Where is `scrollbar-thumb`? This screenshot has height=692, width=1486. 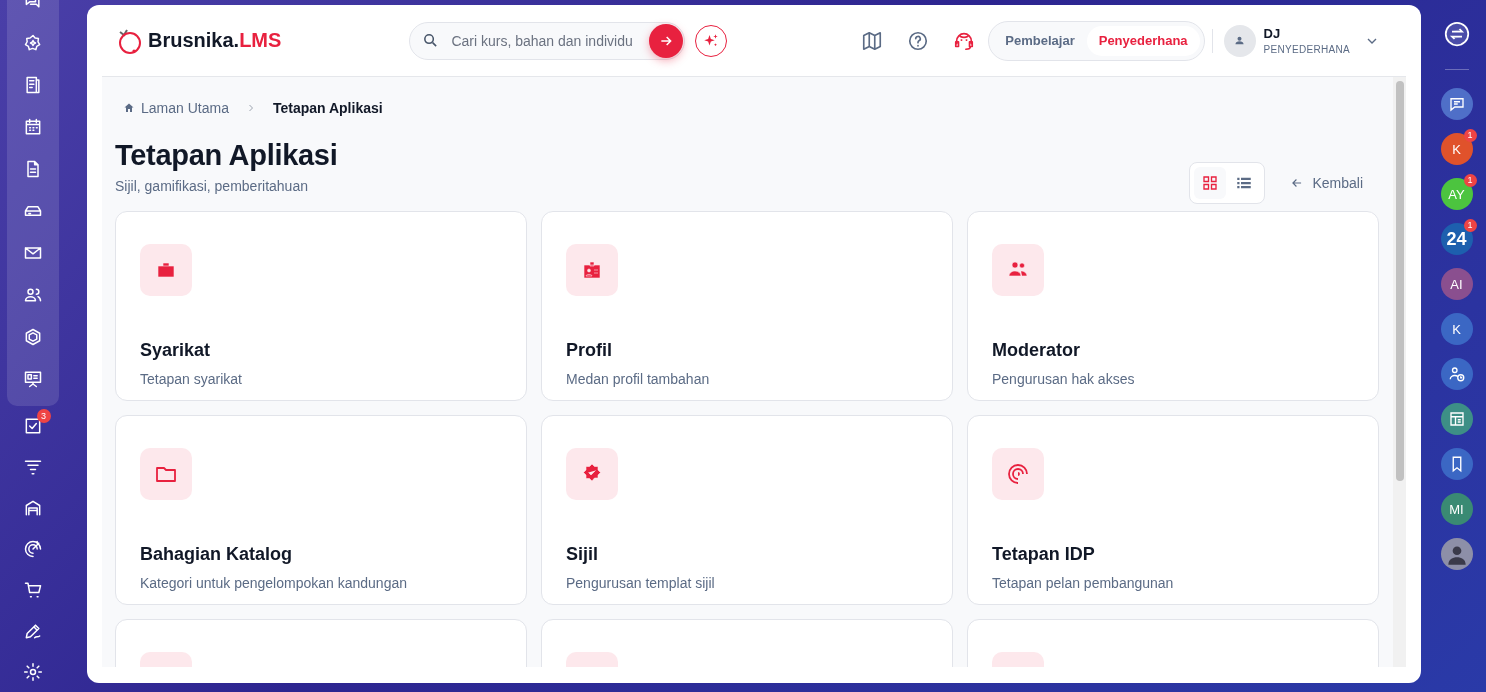 scrollbar-thumb is located at coordinates (1399, 281).